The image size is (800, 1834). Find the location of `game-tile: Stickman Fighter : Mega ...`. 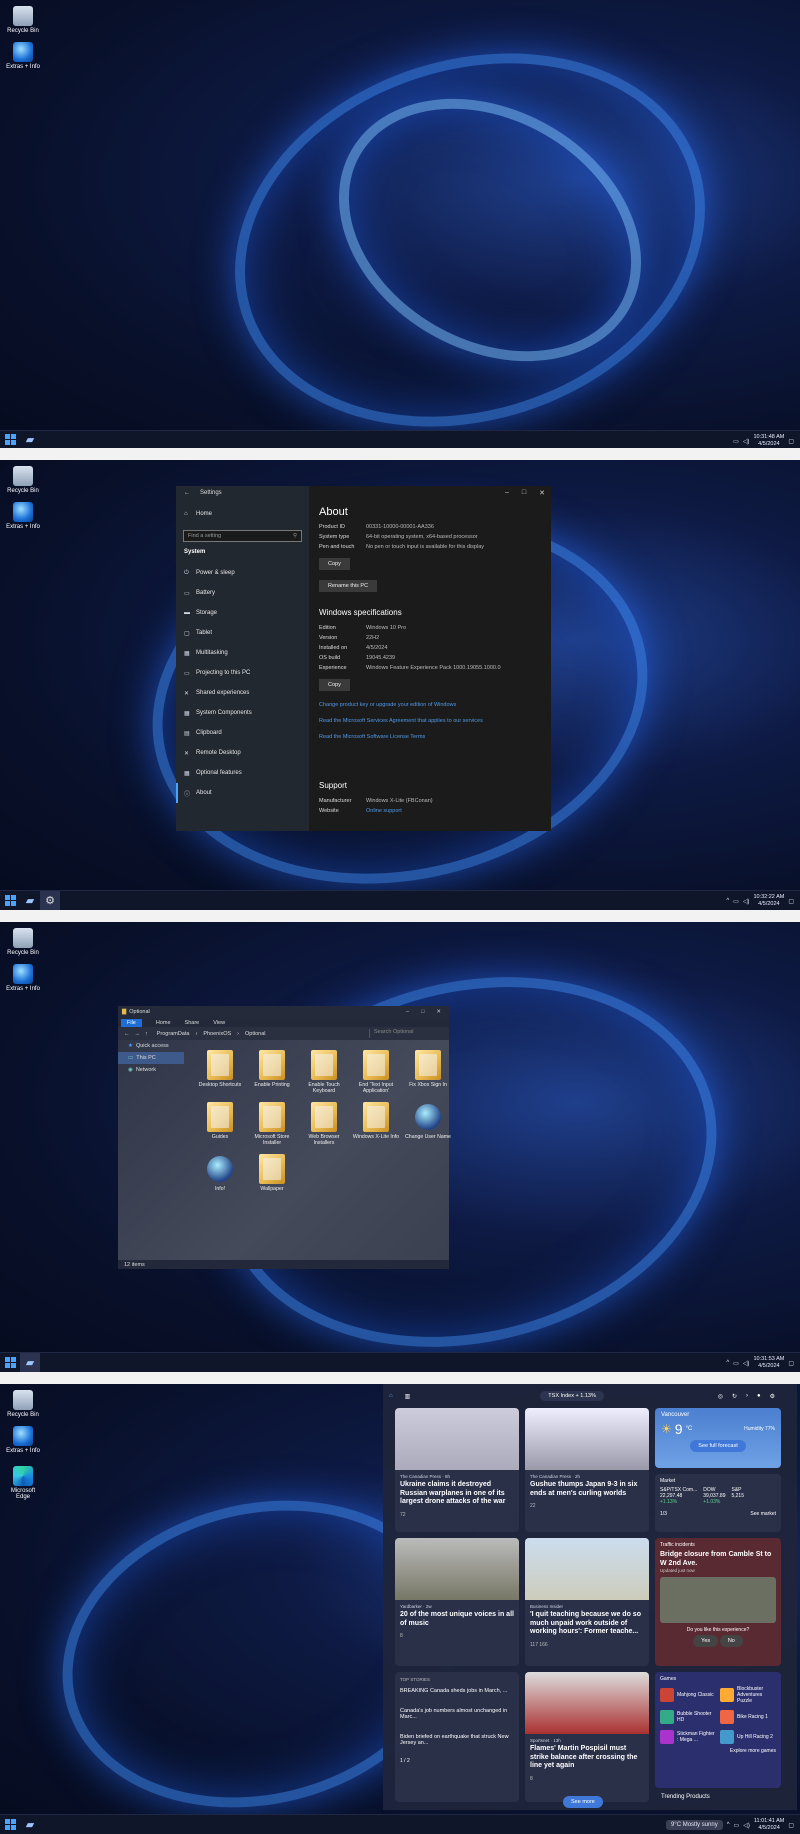

game-tile: Stickman Fighter : Mega ... is located at coordinates (688, 1737).